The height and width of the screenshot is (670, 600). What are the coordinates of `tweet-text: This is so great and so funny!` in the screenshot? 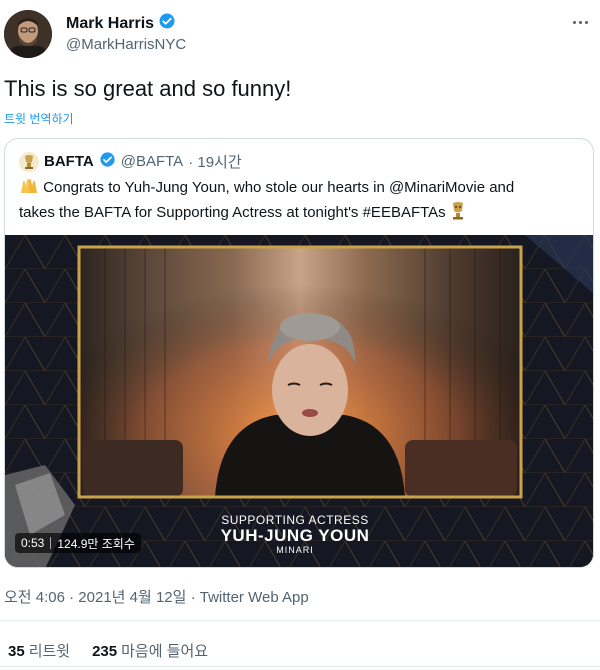 It's located at (148, 88).